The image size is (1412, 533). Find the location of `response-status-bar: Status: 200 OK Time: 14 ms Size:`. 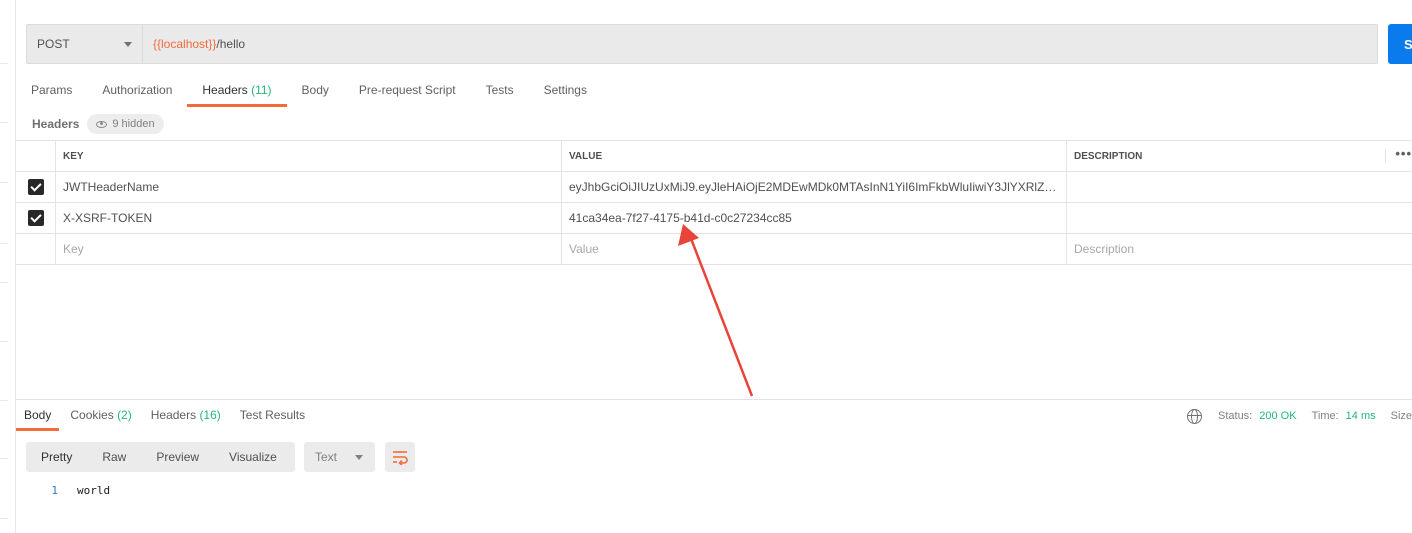

response-status-bar: Status: 200 OK Time: 14 ms Size: is located at coordinates (1299, 416).